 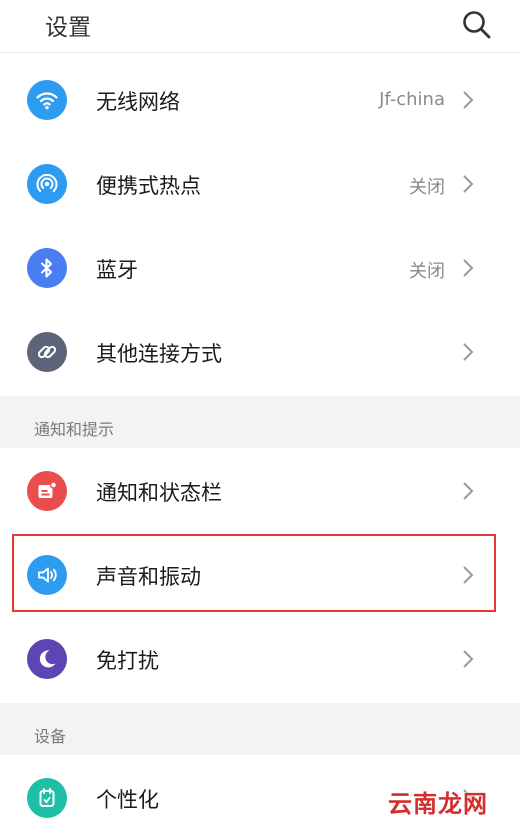 What do you see at coordinates (260, 184) in the screenshot?
I see `setting-item-hotspot: 便携式热点 关闭` at bounding box center [260, 184].